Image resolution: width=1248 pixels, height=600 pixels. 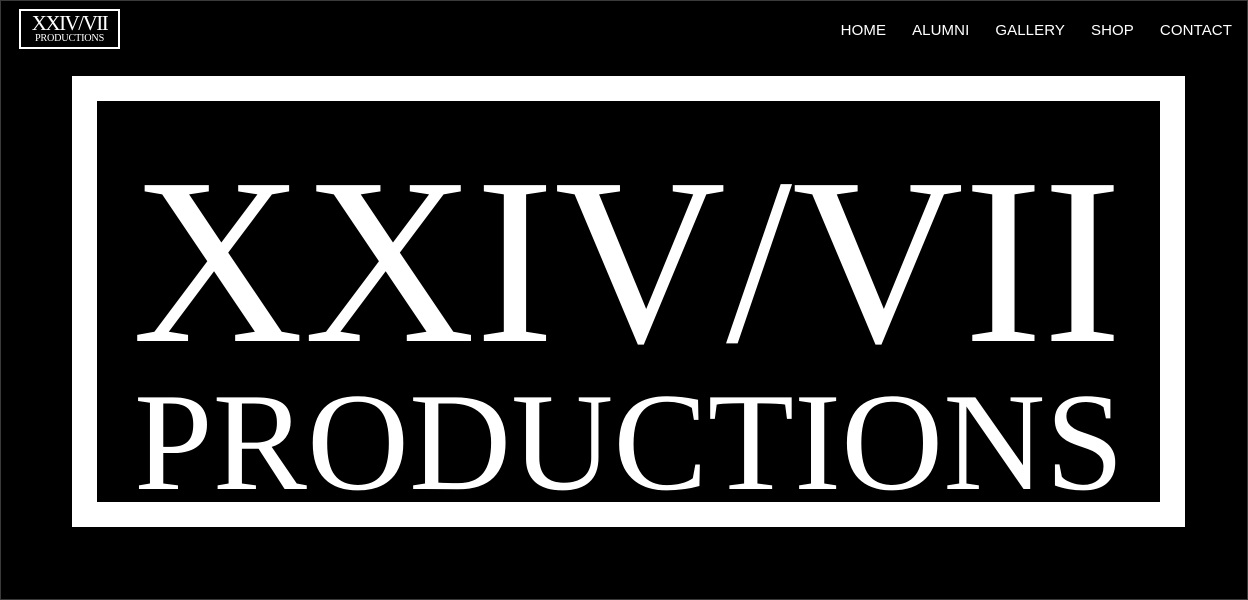 I want to click on main-nav: HOME ALUMNI GALLERY SHOP CONTACT, so click(x=1023, y=31).